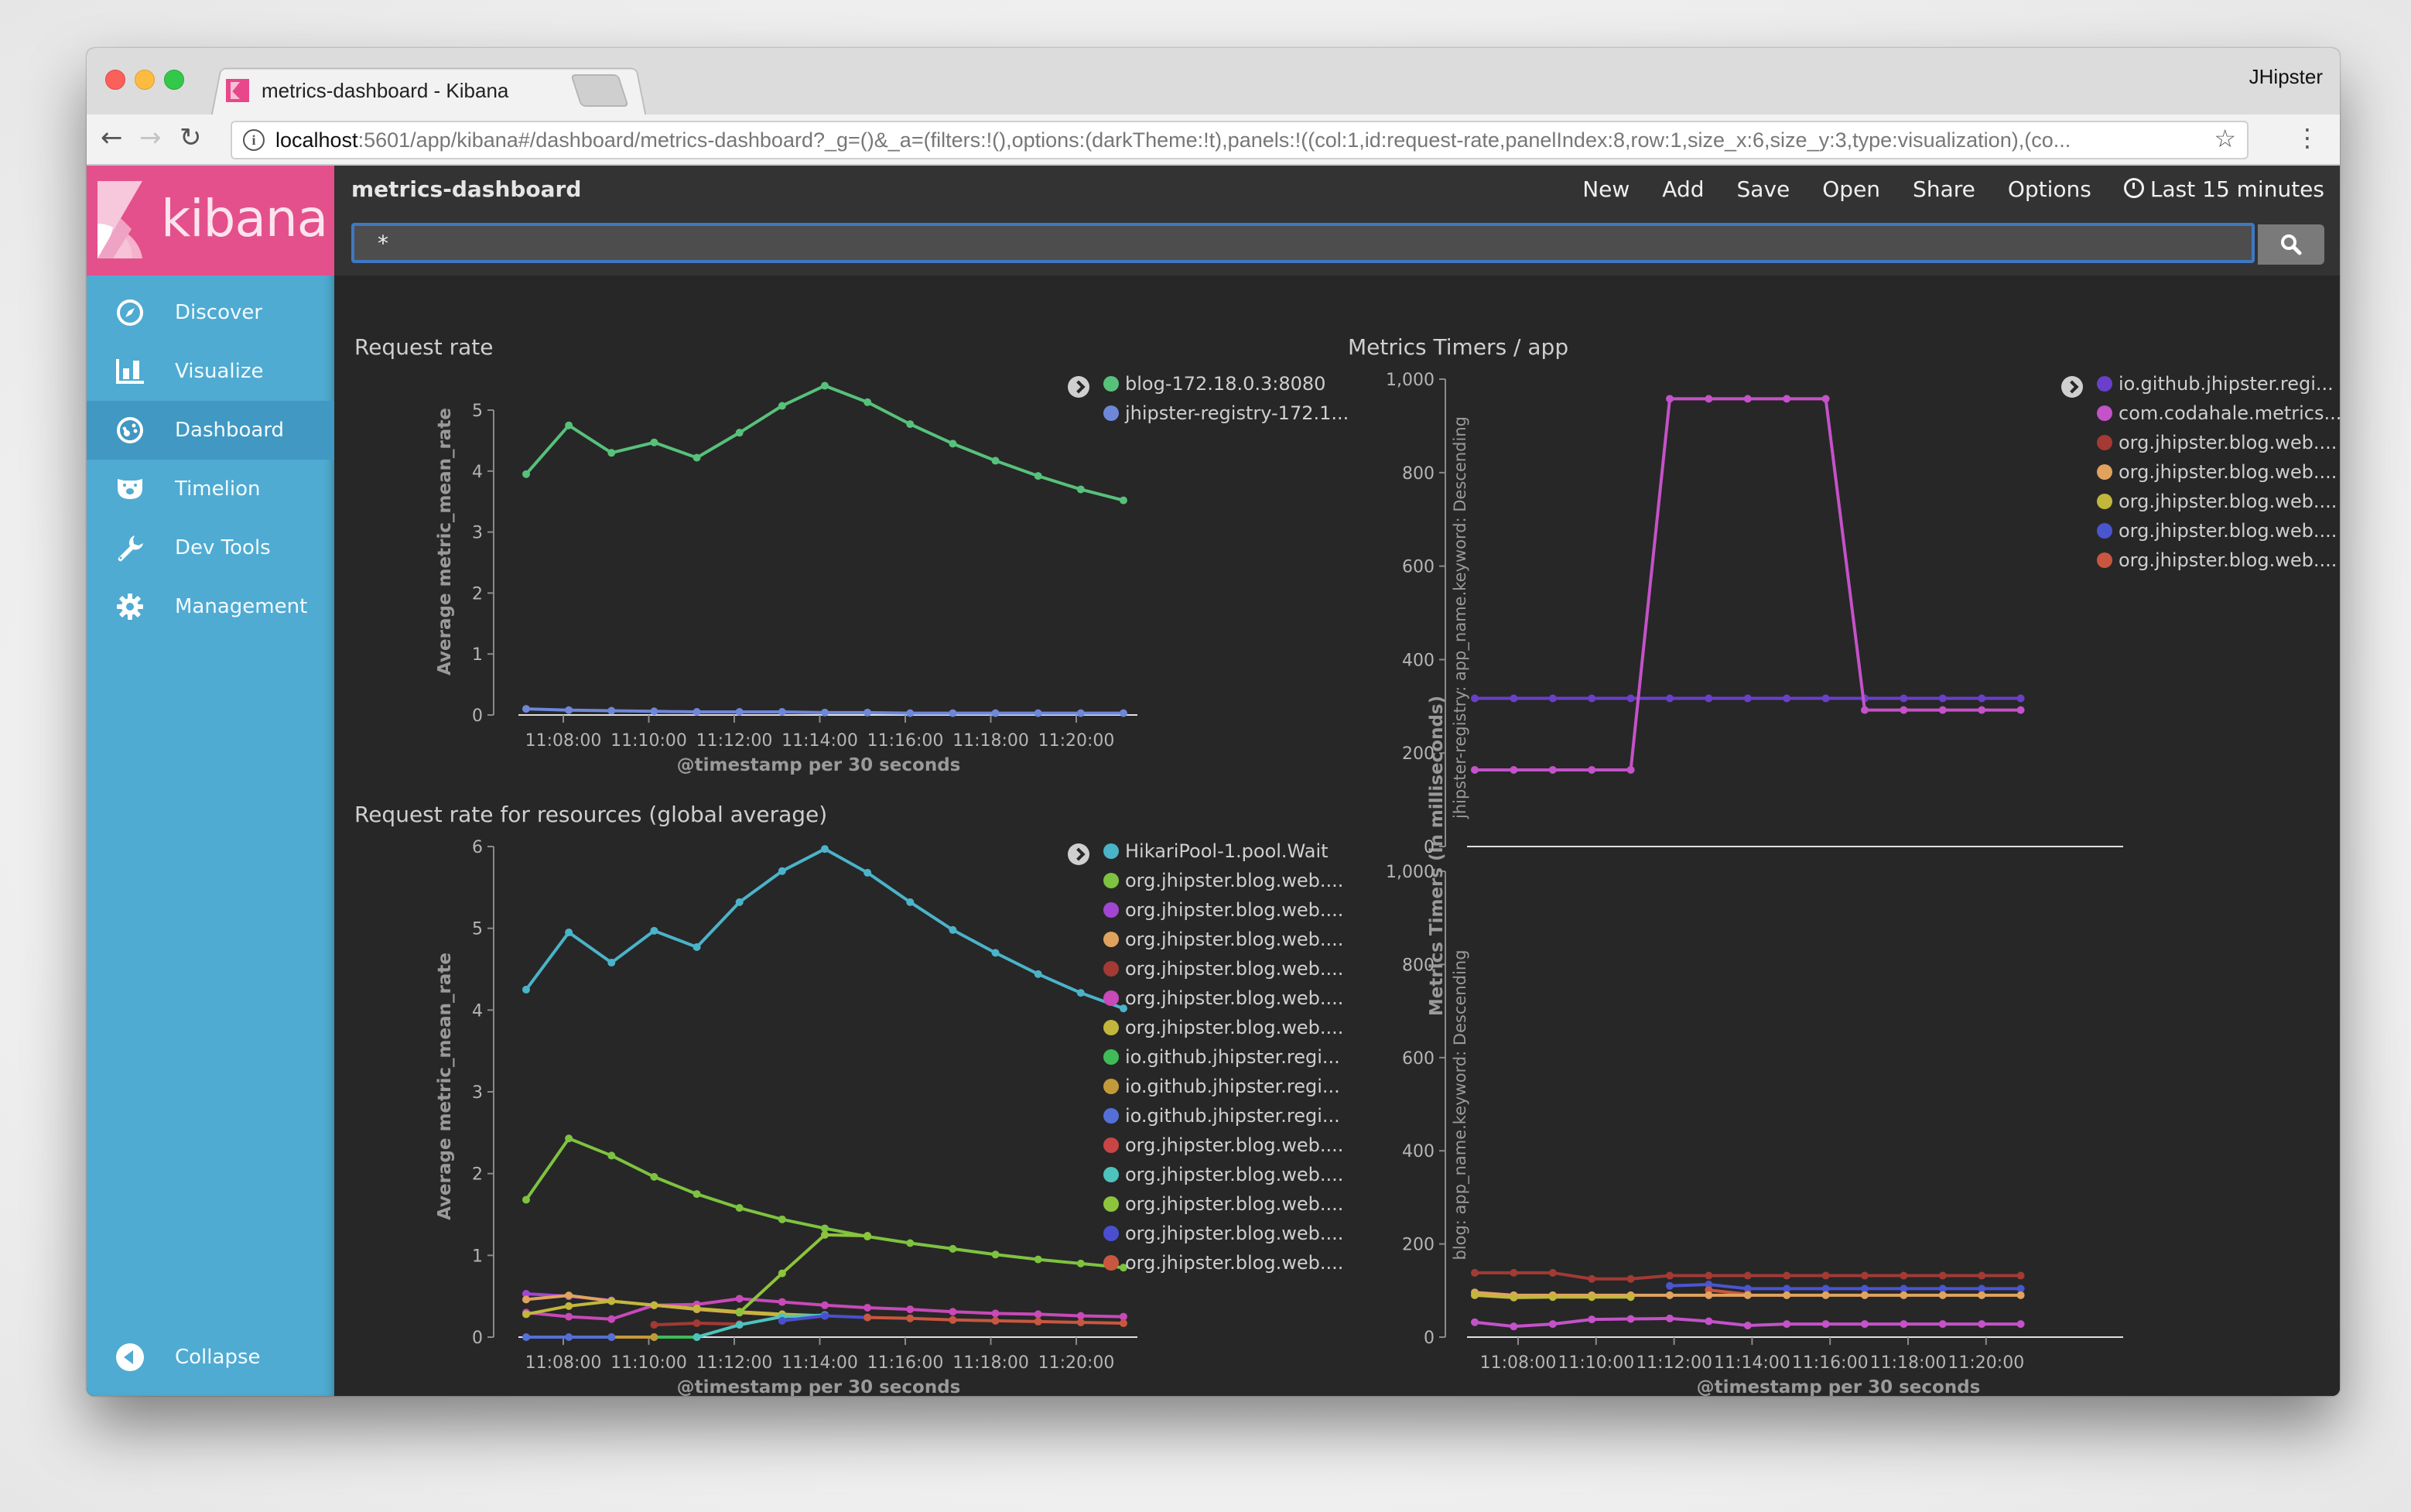  What do you see at coordinates (112, 137) in the screenshot?
I see `arrow-left-icon: ←` at bounding box center [112, 137].